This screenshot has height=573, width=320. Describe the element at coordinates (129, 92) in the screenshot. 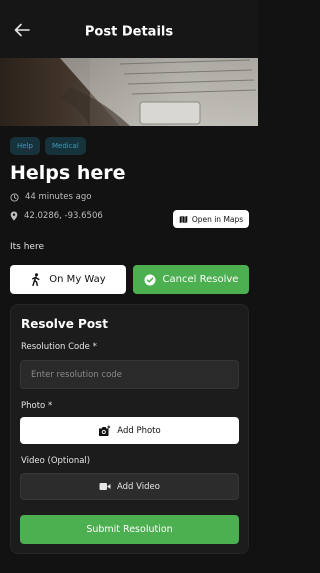

I see `post-image` at that location.